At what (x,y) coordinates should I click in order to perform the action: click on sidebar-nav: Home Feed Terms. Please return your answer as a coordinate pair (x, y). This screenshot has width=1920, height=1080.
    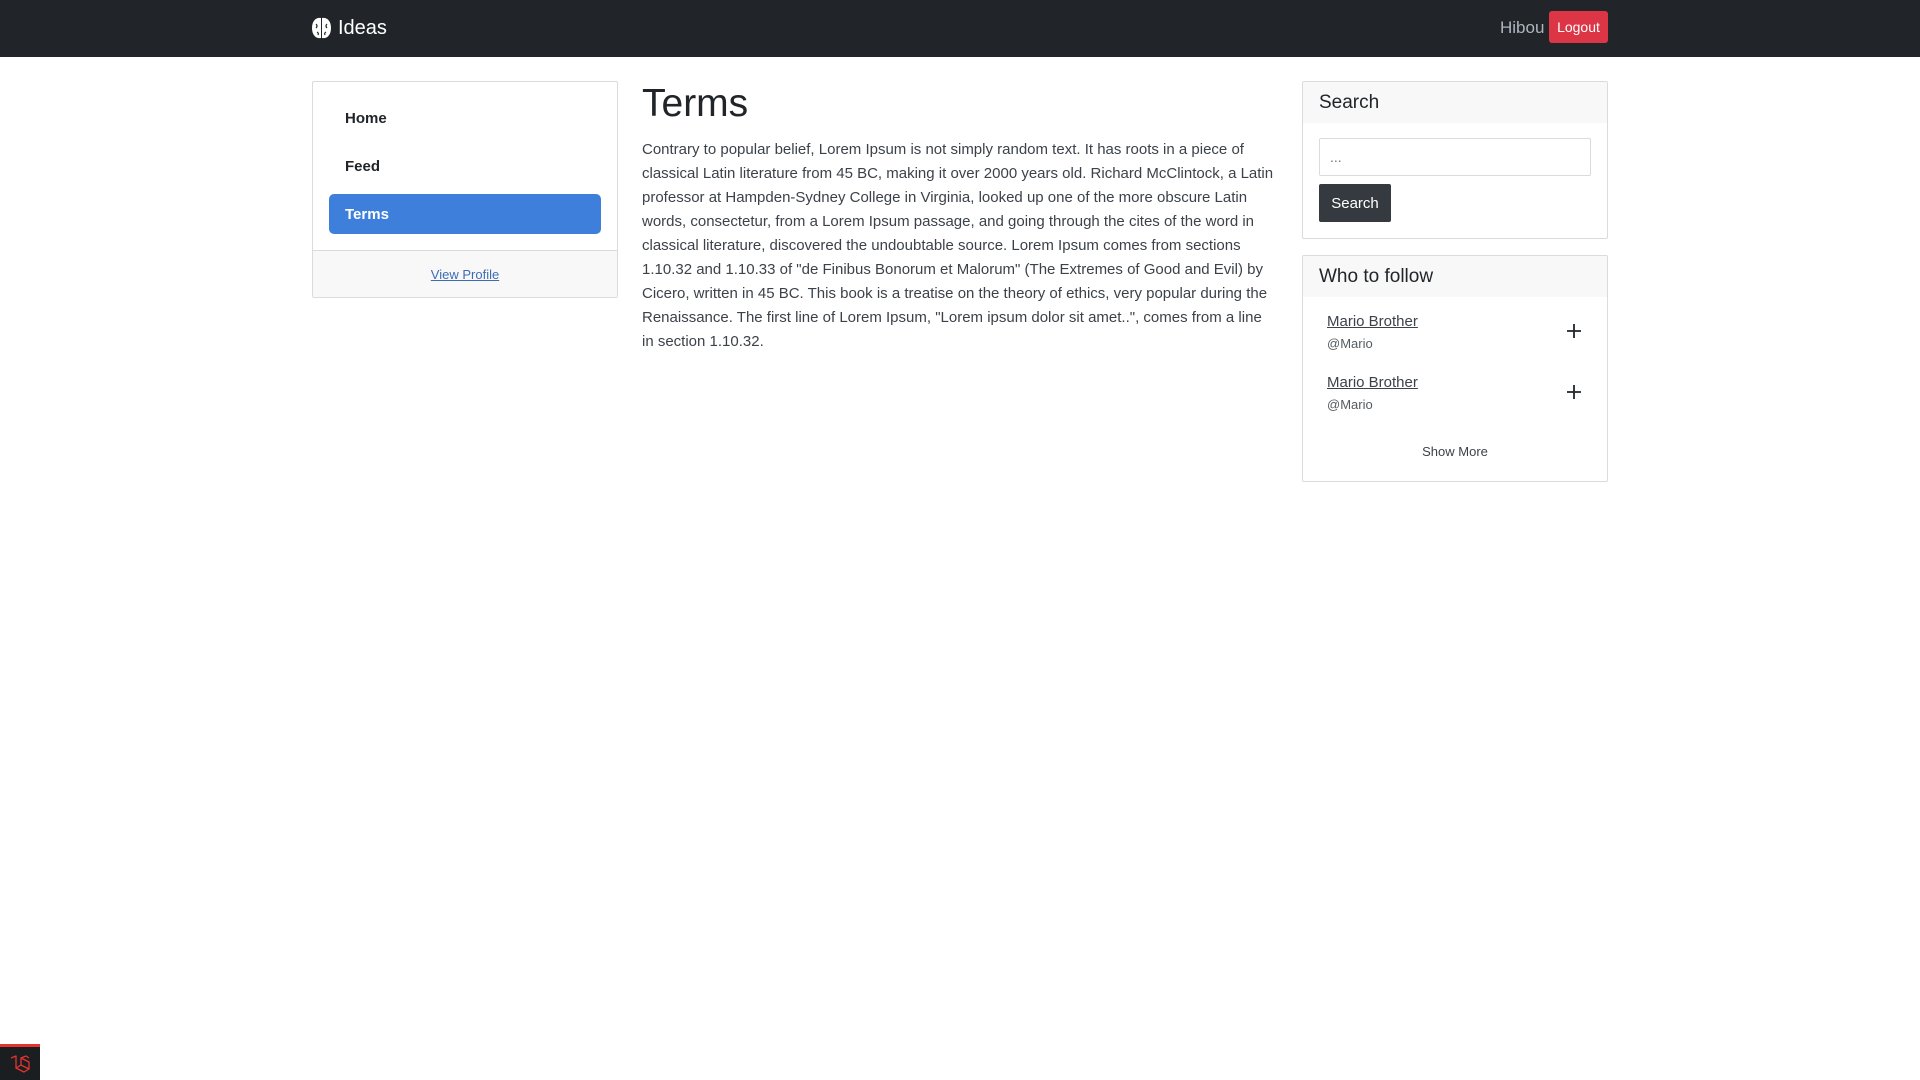
    Looking at the image, I should click on (465, 170).